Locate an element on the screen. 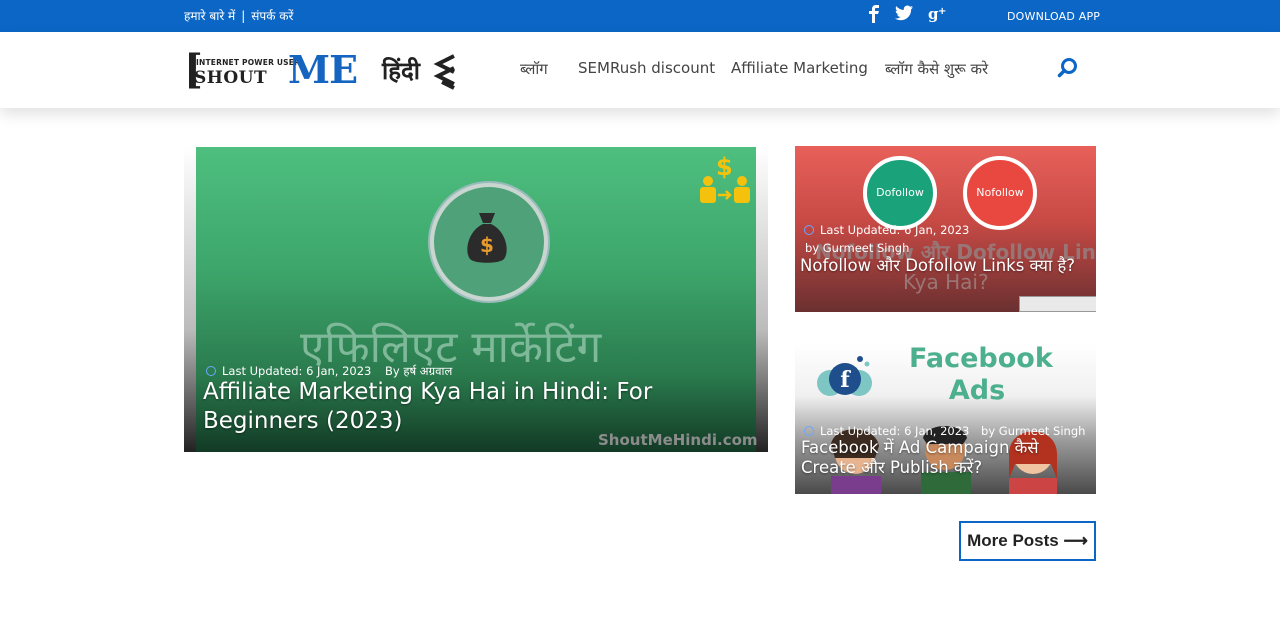 This screenshot has height=620, width=1280. nav-item-semrush: SEMRush discount is located at coordinates (646, 68).